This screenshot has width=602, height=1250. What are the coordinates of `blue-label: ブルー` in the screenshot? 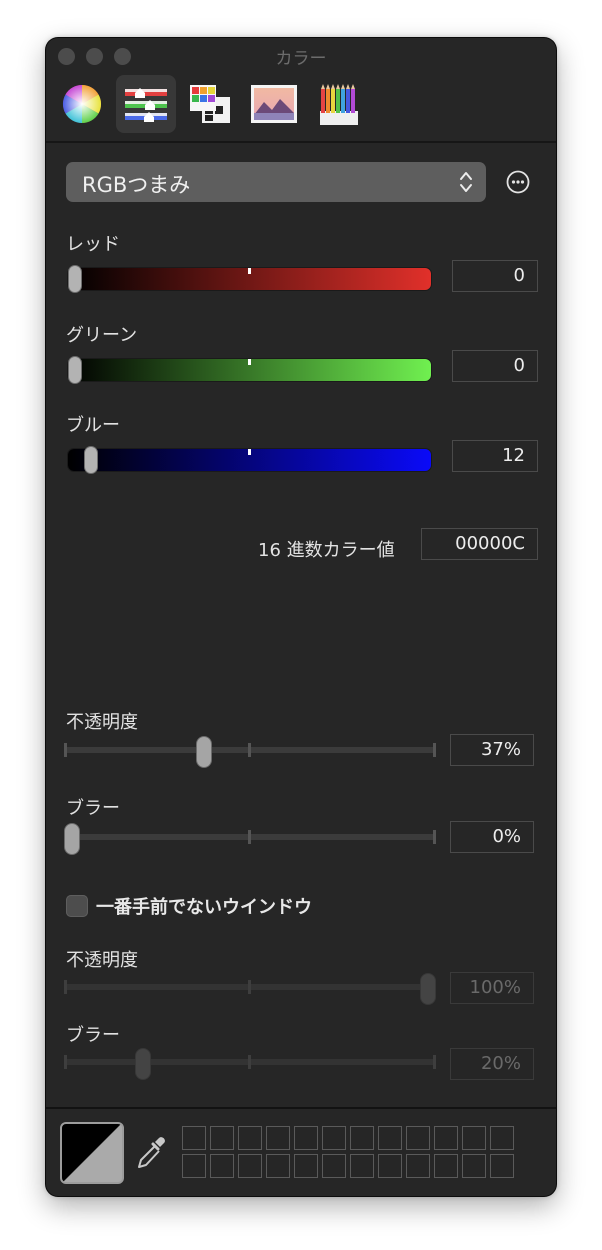 It's located at (93, 425).